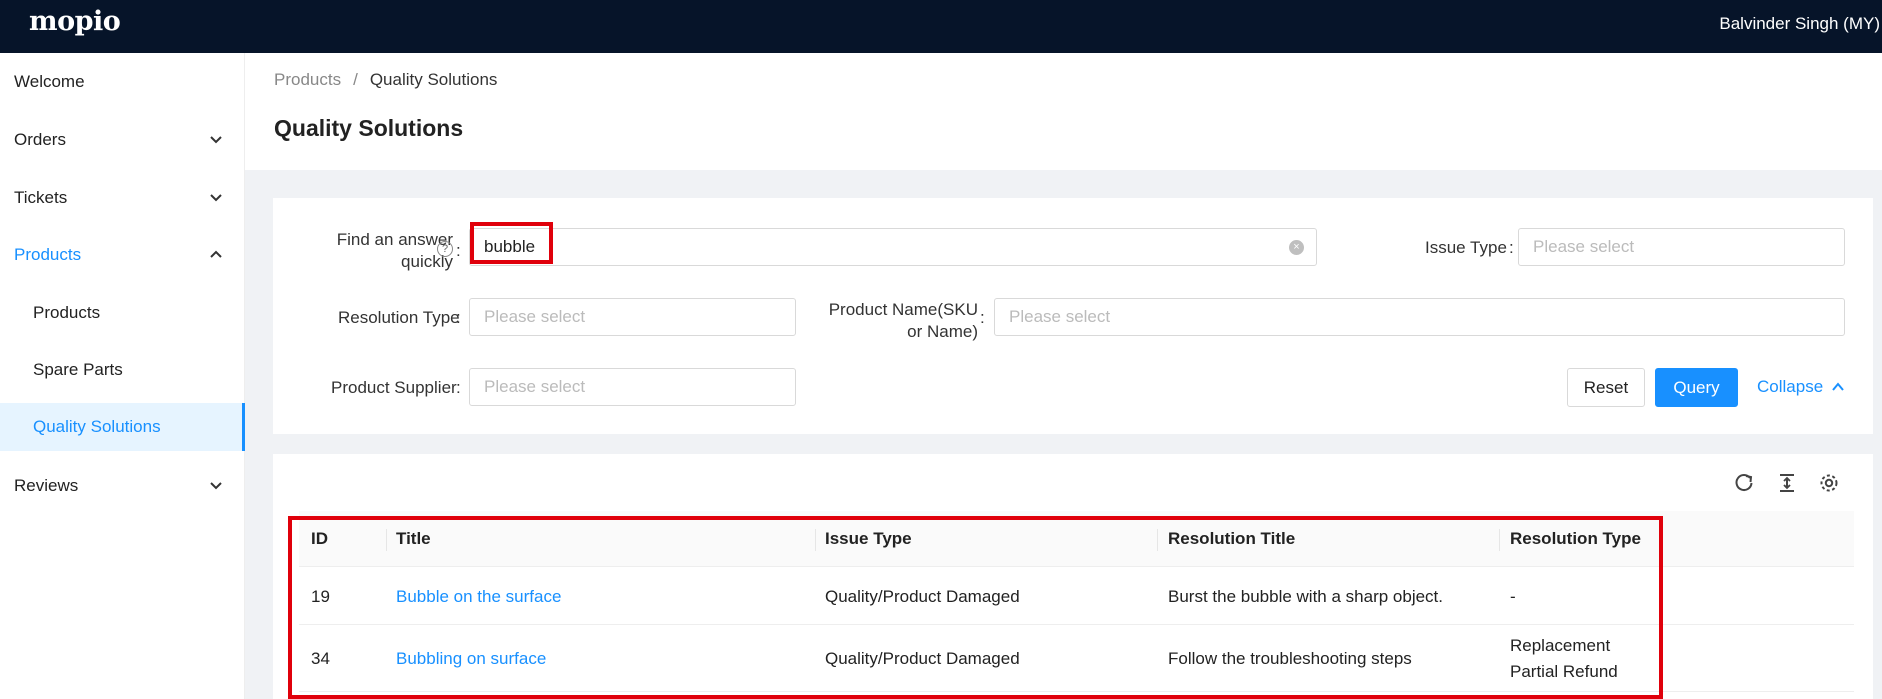 Image resolution: width=1882 pixels, height=699 pixels. What do you see at coordinates (122, 255) in the screenshot?
I see `sidebar-item-products: Products` at bounding box center [122, 255].